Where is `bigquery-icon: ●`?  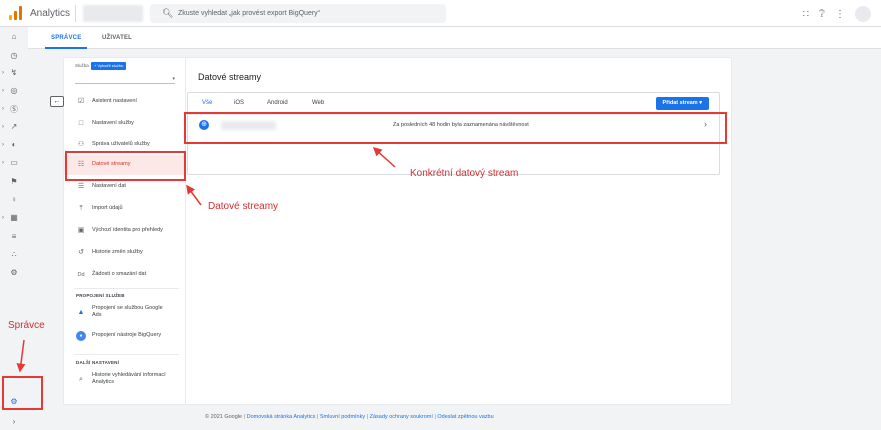
bigquery-icon: ● is located at coordinates (81, 336).